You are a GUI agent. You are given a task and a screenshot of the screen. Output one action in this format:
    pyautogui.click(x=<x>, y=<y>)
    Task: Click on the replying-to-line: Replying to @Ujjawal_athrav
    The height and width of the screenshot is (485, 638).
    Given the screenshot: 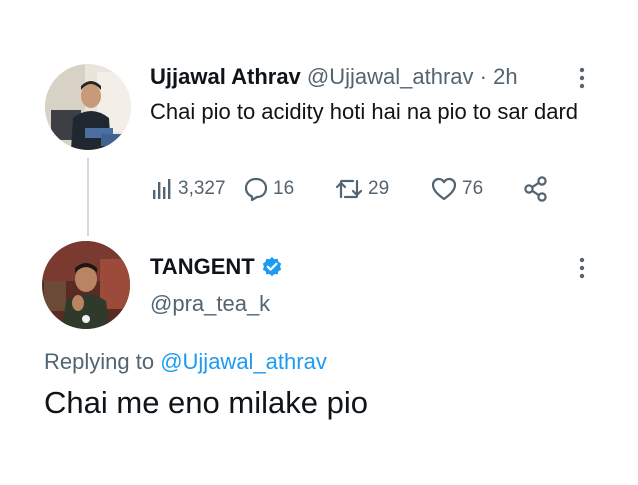 What is the action you would take?
    pyautogui.click(x=185, y=362)
    